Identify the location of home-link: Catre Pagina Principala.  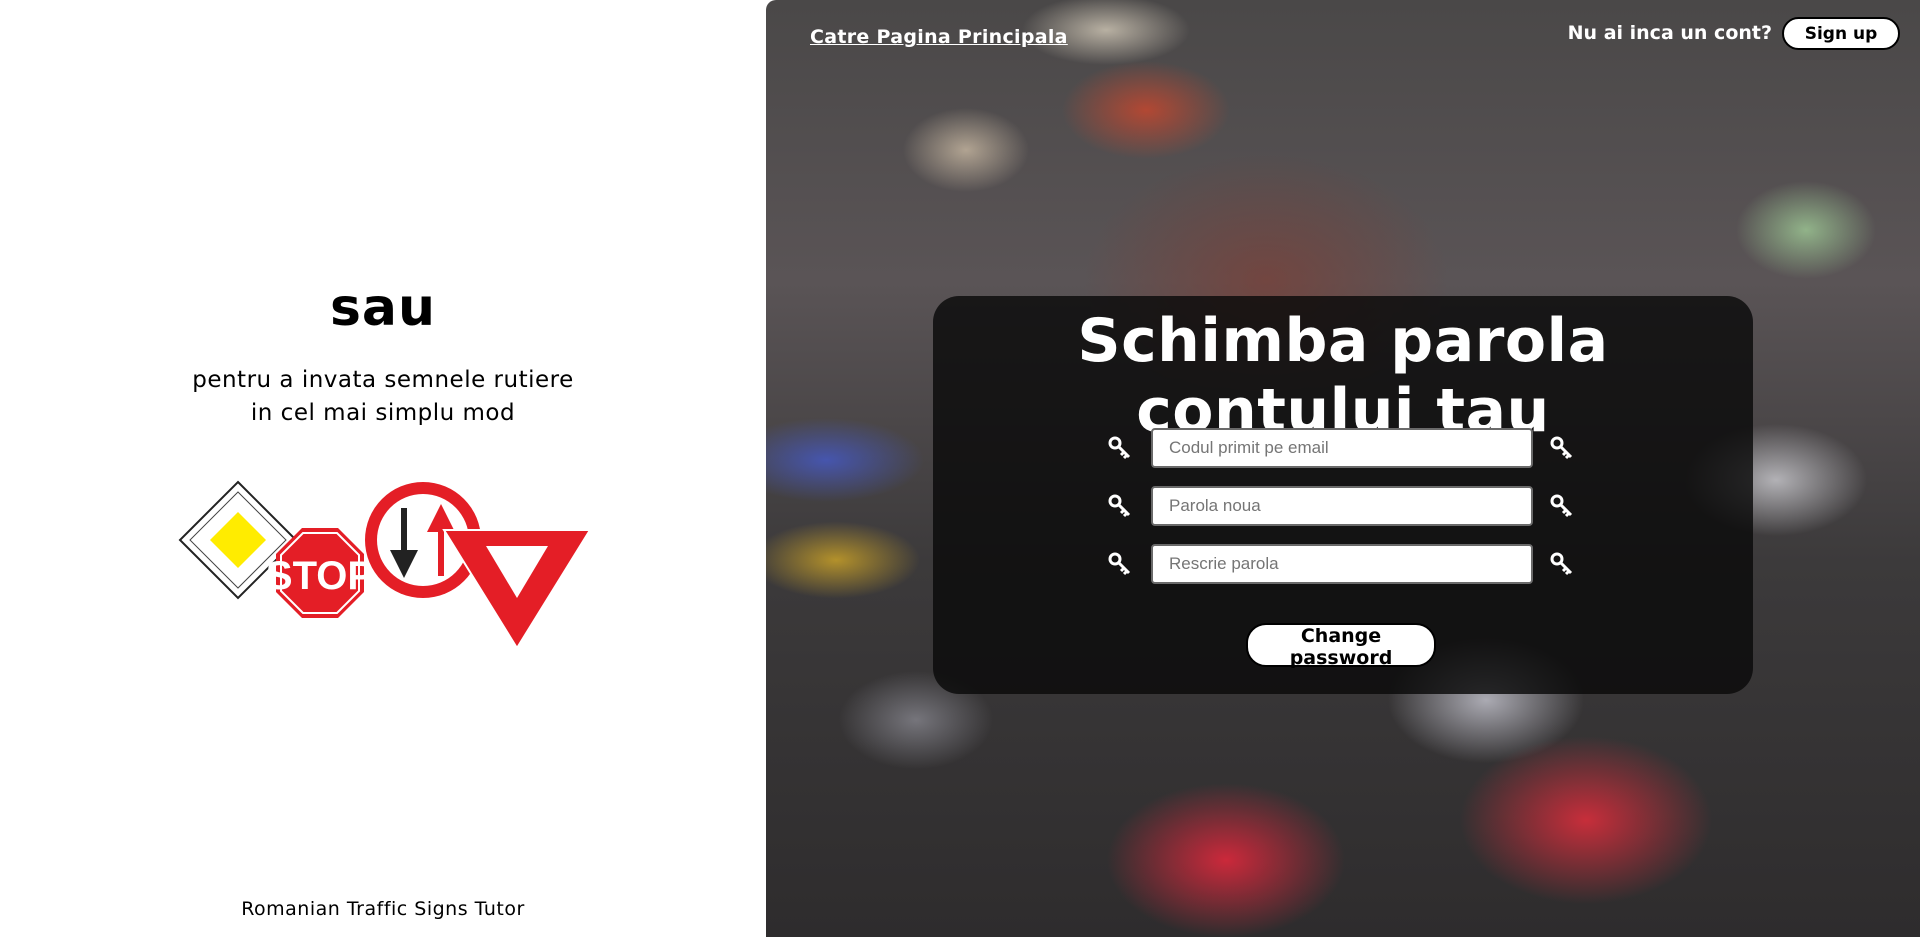
(939, 37).